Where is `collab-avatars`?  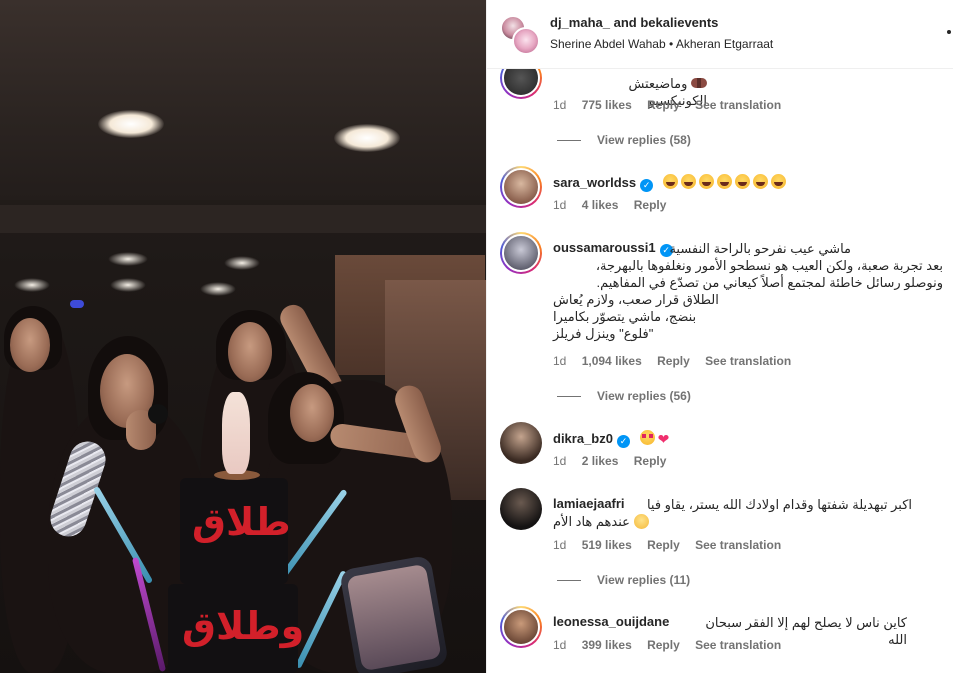 collab-avatars is located at coordinates (520, 35).